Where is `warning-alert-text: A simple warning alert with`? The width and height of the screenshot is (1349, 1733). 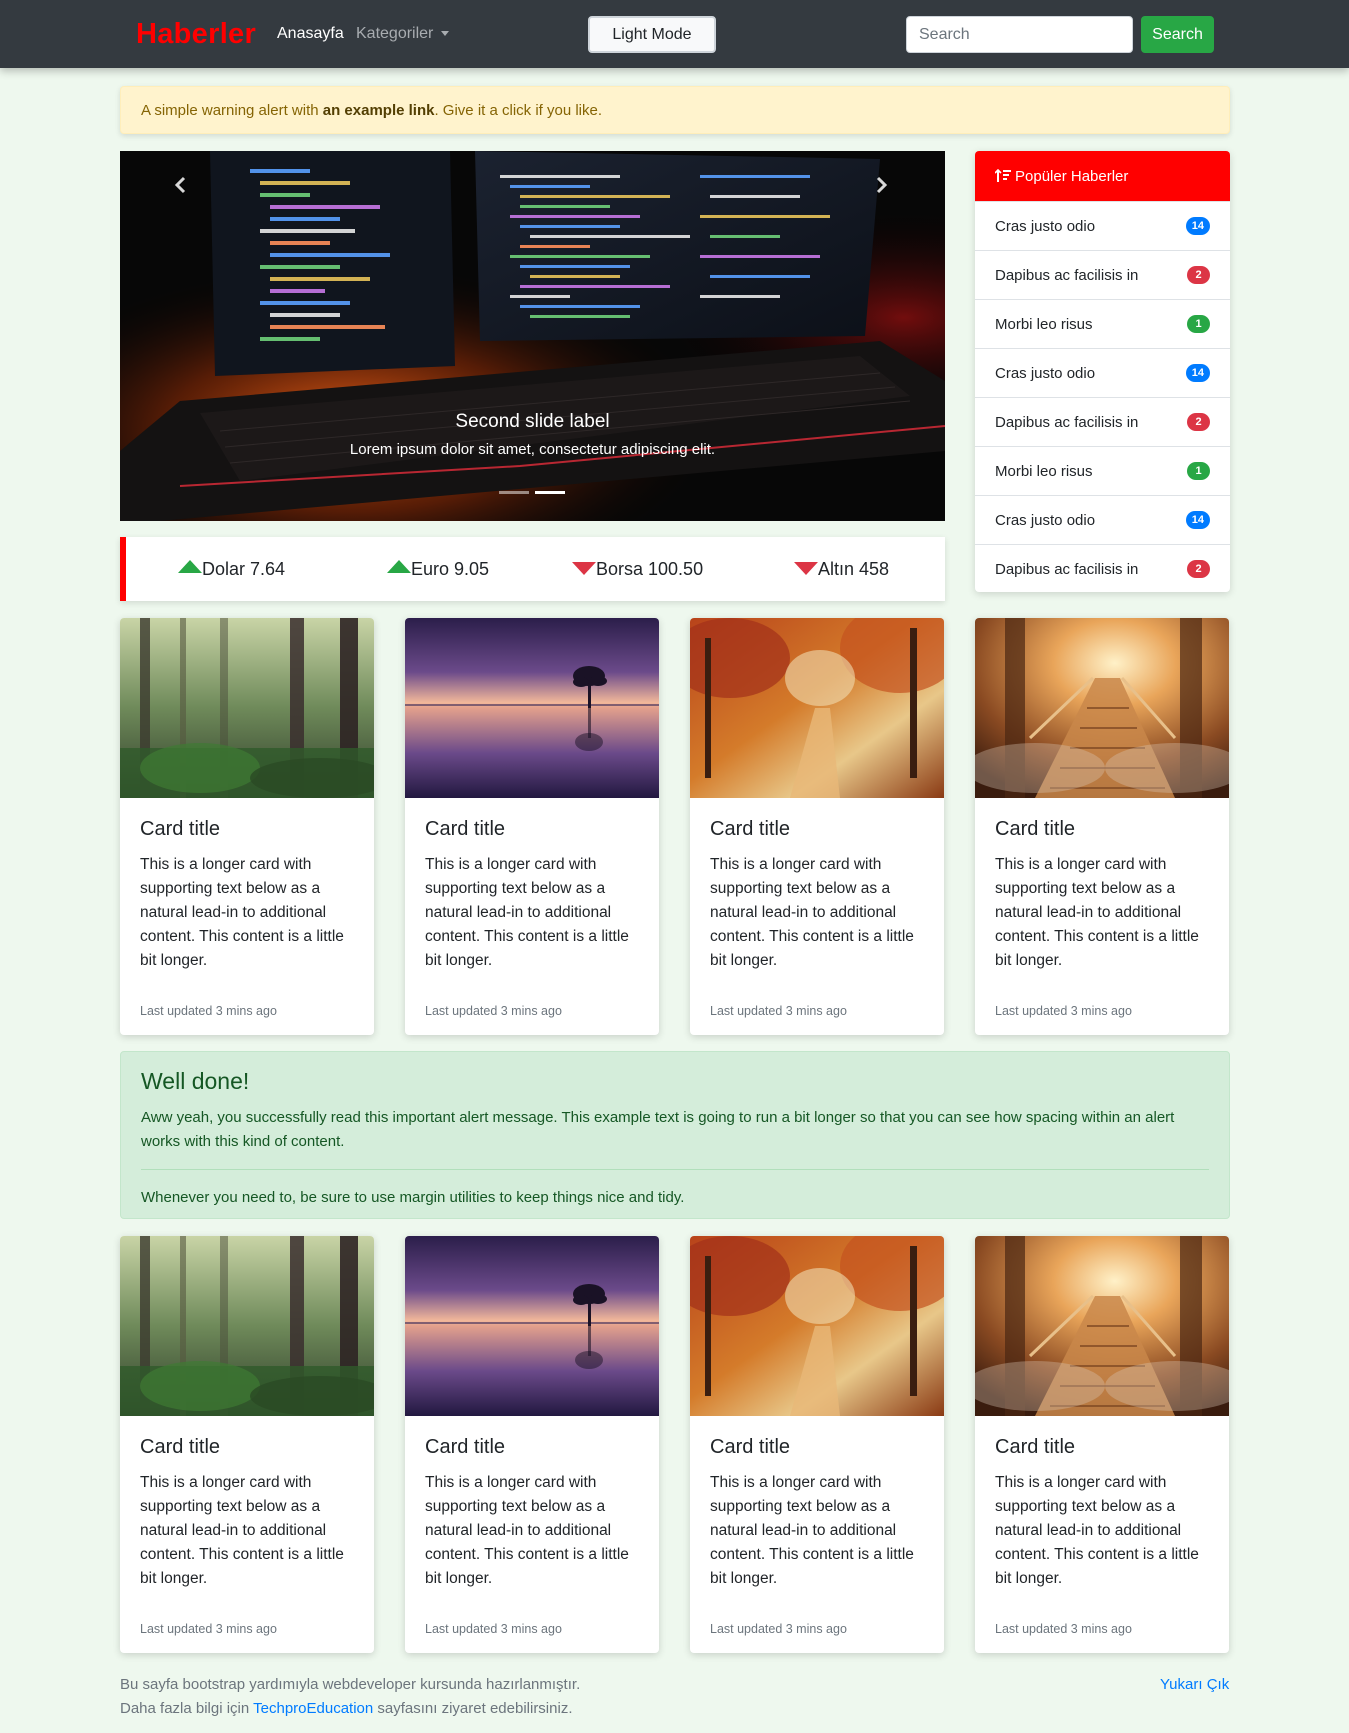
warning-alert-text: A simple warning alert with is located at coordinates (232, 110).